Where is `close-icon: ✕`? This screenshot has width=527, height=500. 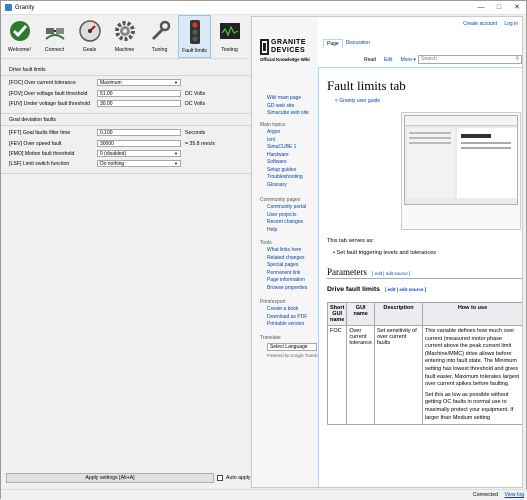 close-icon: ✕ is located at coordinates (517, 8).